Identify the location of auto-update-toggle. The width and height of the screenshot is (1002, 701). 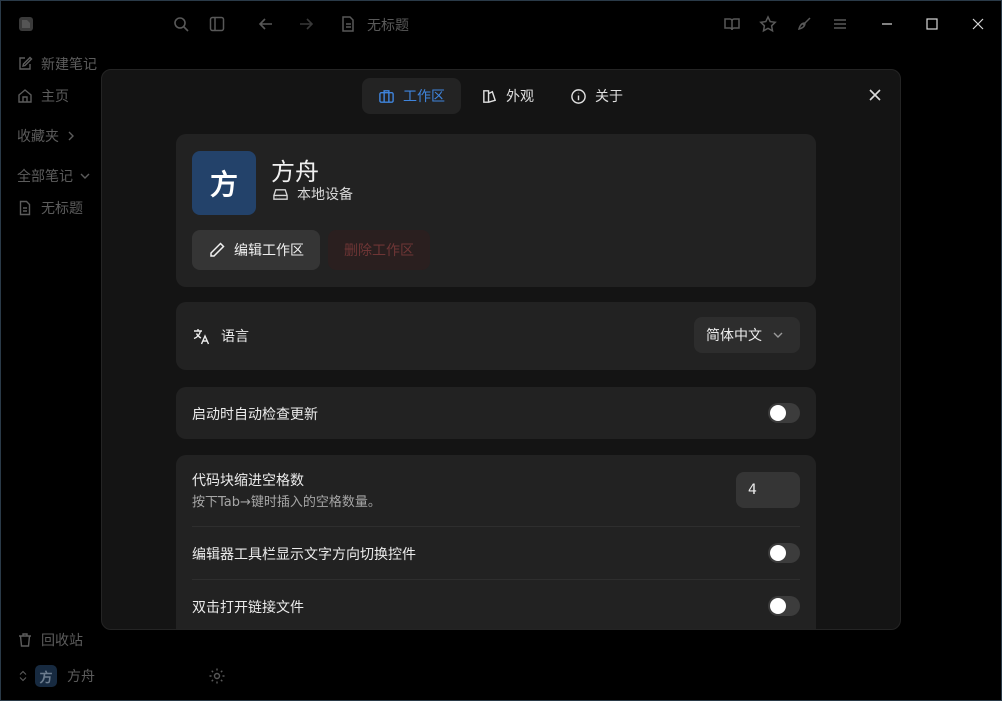
(784, 413).